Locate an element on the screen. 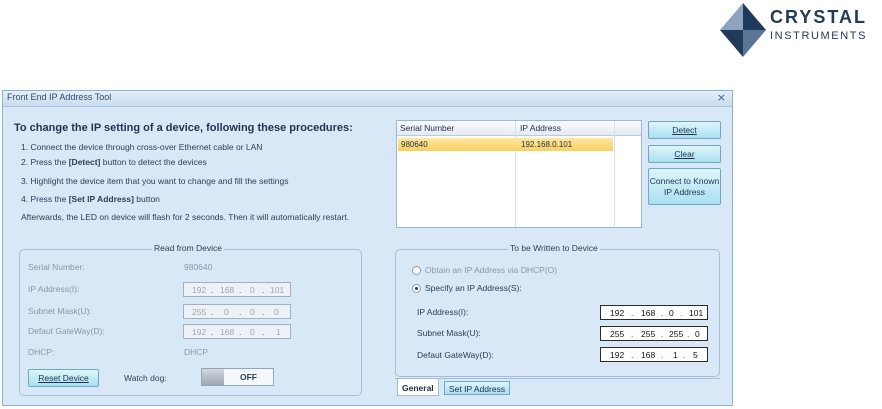 The height and width of the screenshot is (409, 882). watchdog-state: OFF is located at coordinates (248, 377).